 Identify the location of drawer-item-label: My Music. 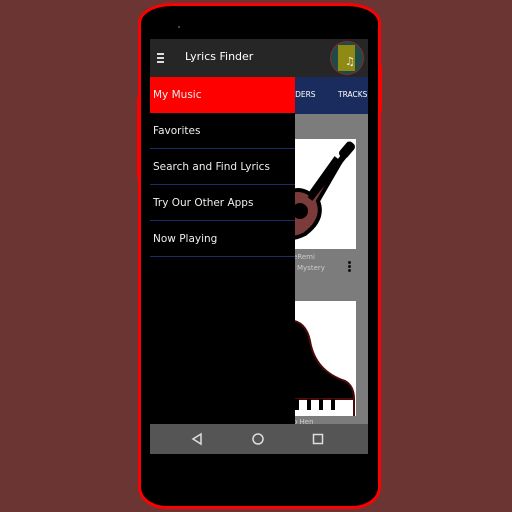
(177, 95).